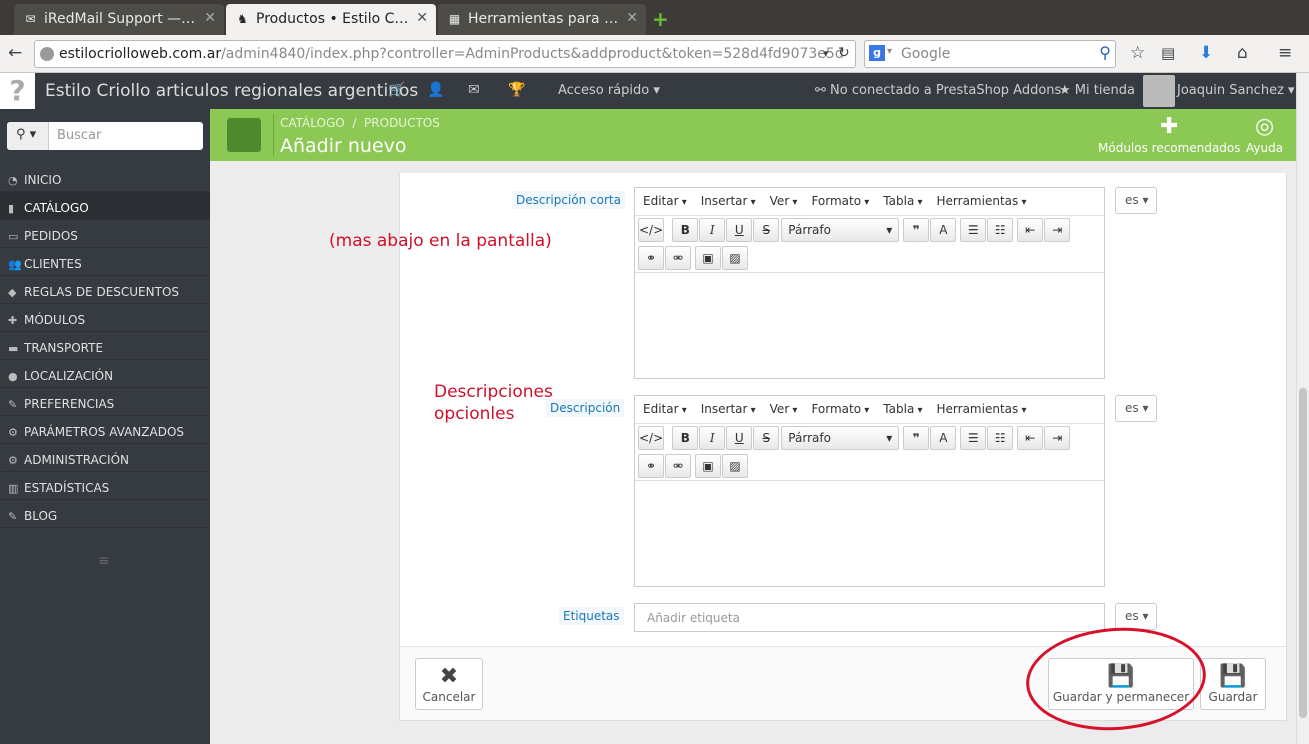 Image resolution: width=1309 pixels, height=744 pixels. What do you see at coordinates (1264, 134) in the screenshot?
I see `help-button: ◎ Ayuda` at bounding box center [1264, 134].